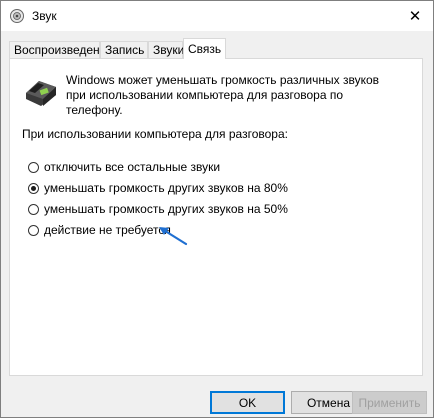 This screenshot has width=434, height=418. Describe the element at coordinates (166, 188) in the screenshot. I see `option-label: уменьшать громкость других звуков на 80%` at that location.